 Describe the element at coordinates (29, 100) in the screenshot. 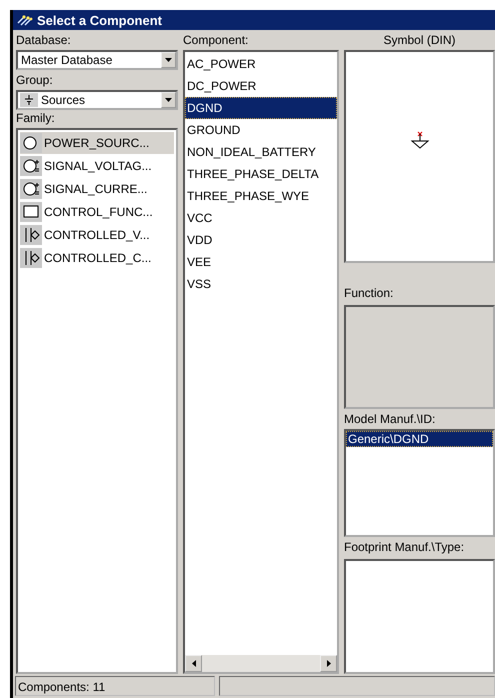

I see `source-symbol-icon` at that location.